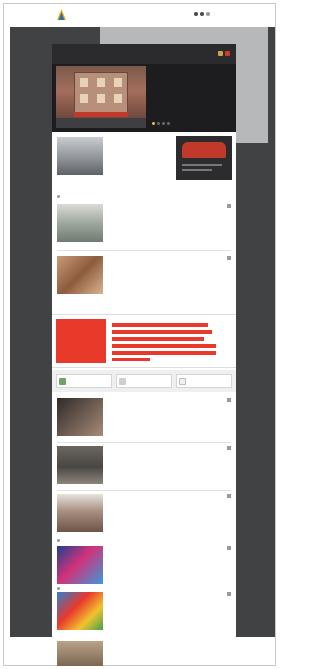 Image resolution: width=320 pixels, height=669 pixels. Describe the element at coordinates (208, 14) in the screenshot. I see `menu-icon` at that location.